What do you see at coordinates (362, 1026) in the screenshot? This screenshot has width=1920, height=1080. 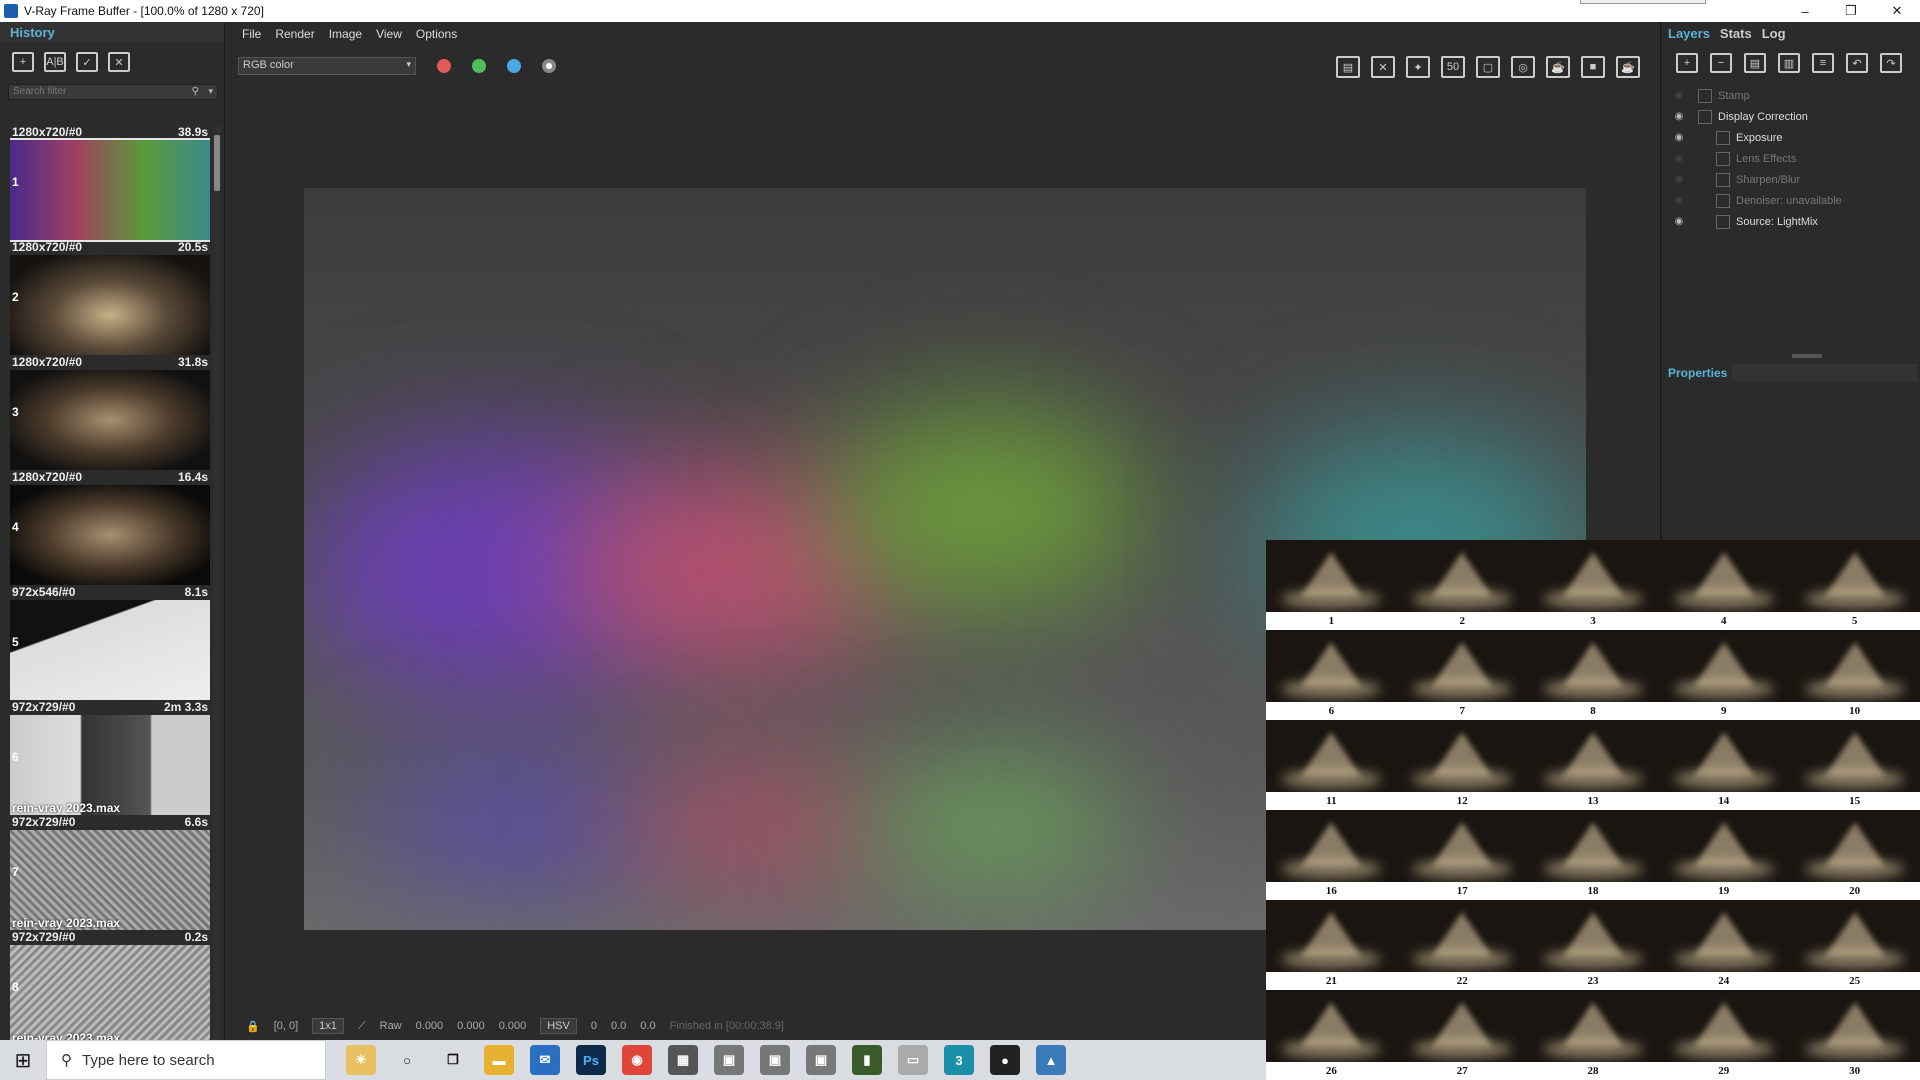 I see `color-picker-icon: ⟋` at bounding box center [362, 1026].